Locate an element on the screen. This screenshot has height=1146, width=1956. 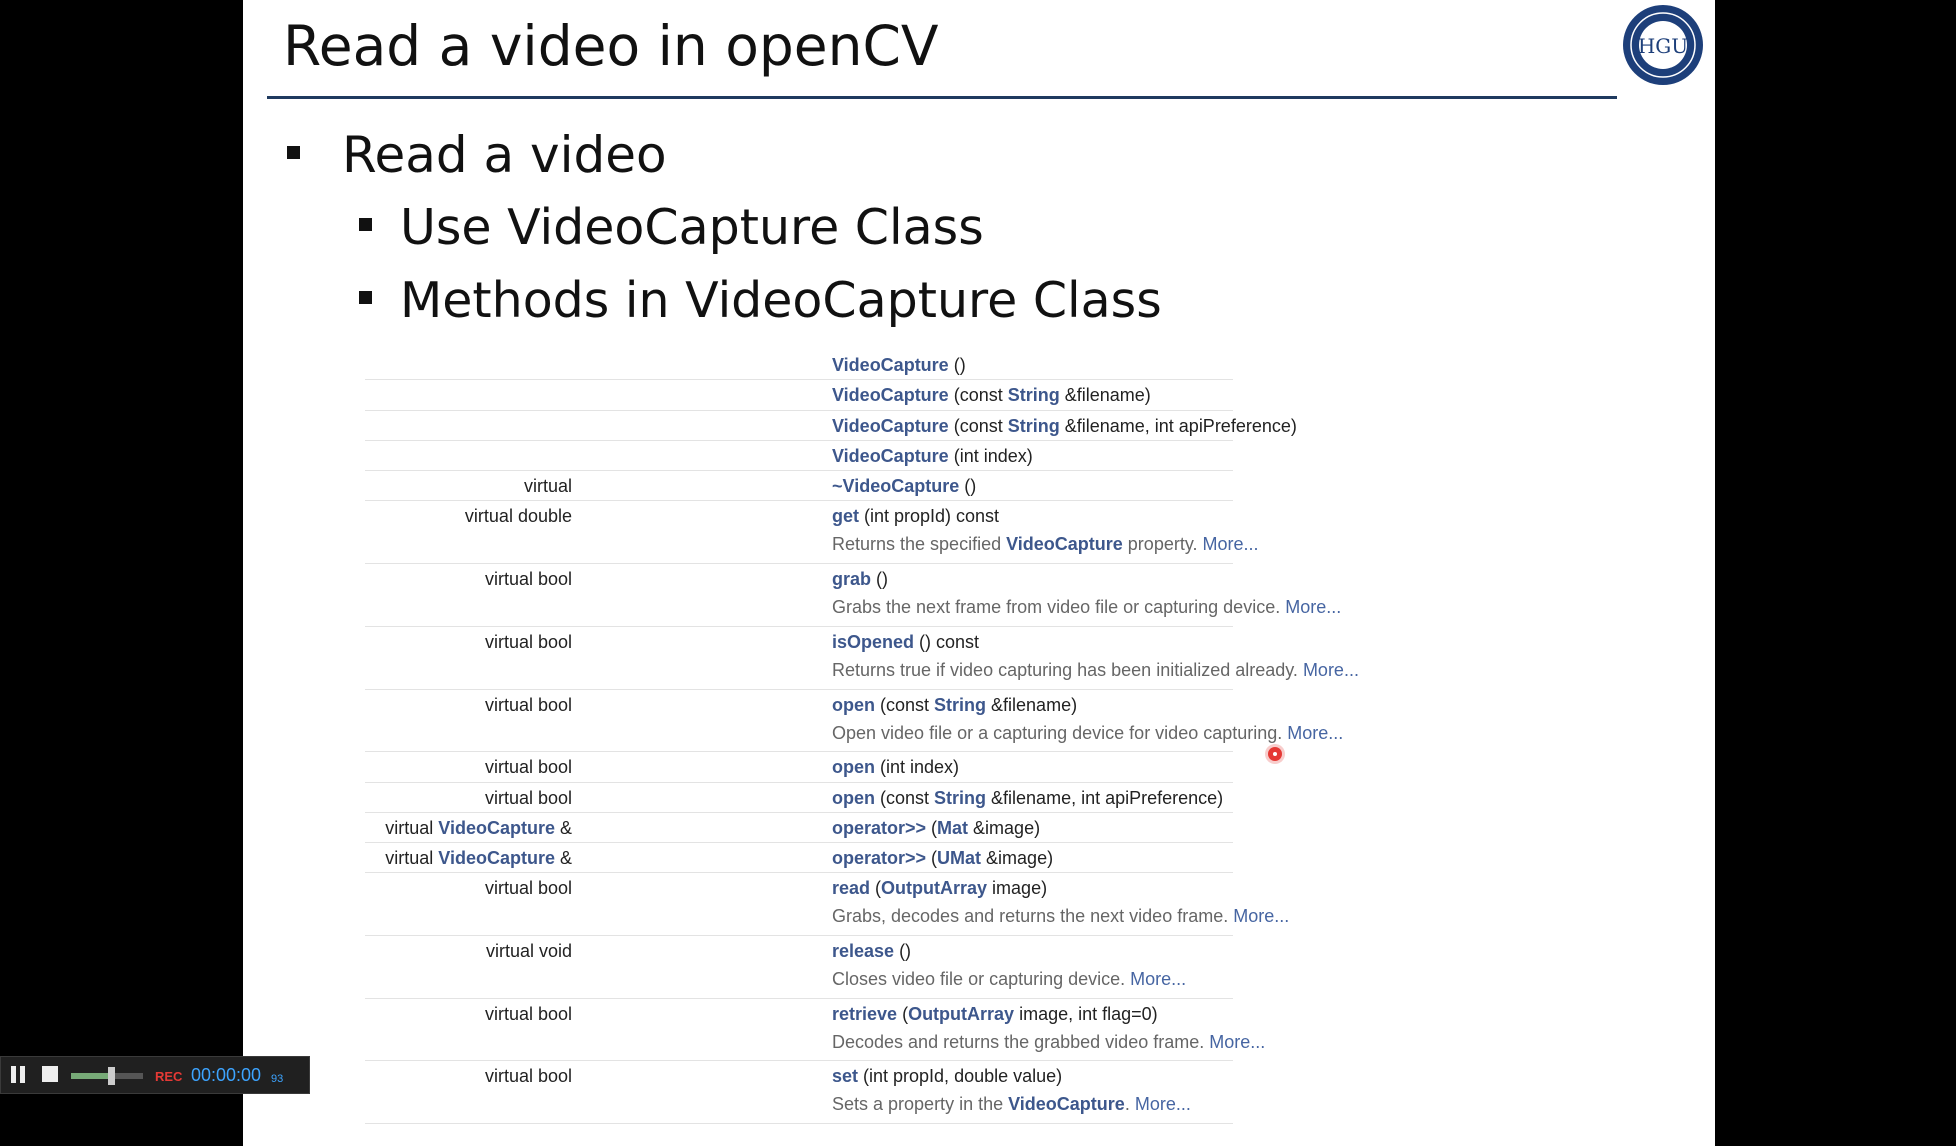
method-signature: set (int propId, double value) is located at coordinates (947, 1076).